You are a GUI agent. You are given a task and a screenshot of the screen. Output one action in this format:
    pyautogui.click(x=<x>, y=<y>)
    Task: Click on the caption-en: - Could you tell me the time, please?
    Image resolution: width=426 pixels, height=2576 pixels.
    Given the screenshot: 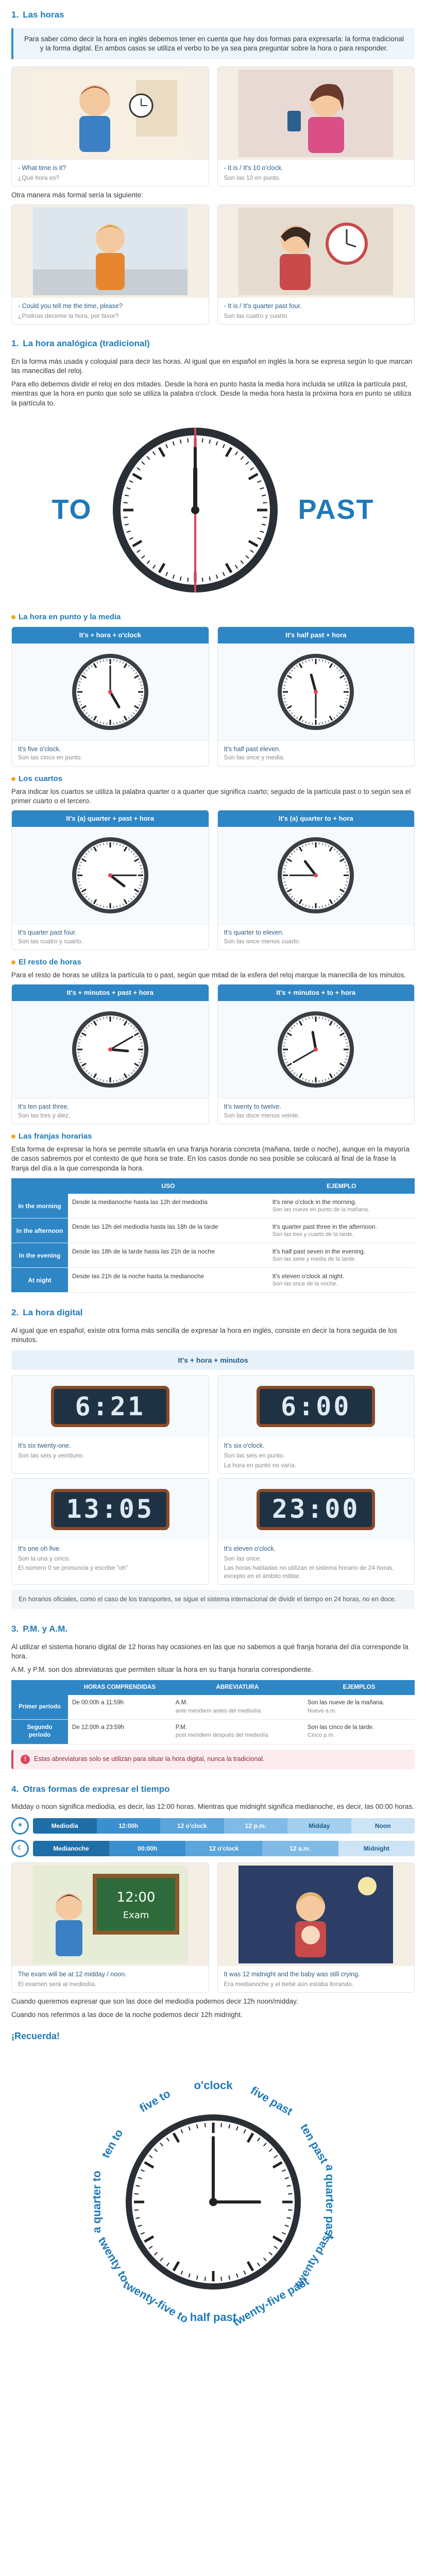 What is the action you would take?
    pyautogui.click(x=70, y=306)
    